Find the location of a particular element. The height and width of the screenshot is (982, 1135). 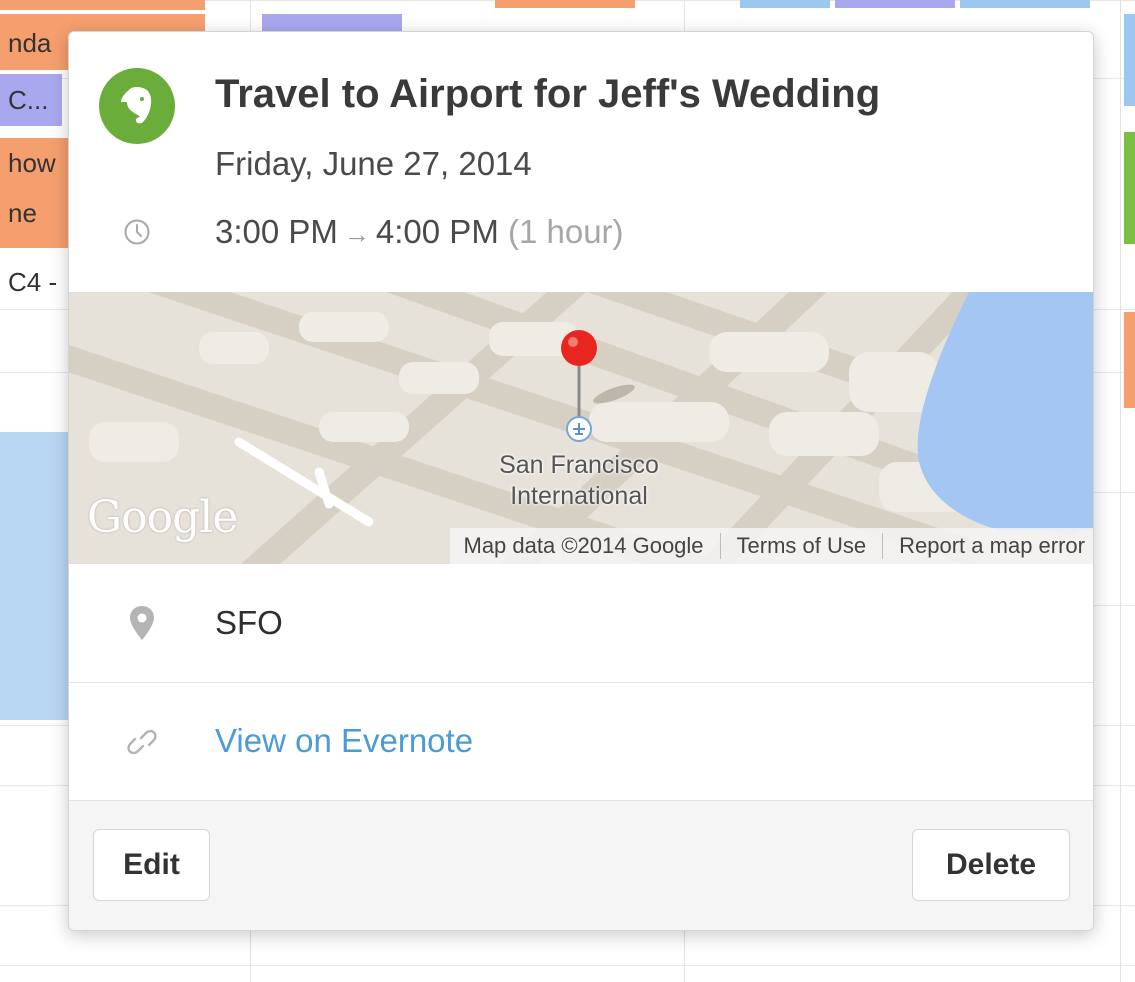

clock-icon is located at coordinates (137, 232).